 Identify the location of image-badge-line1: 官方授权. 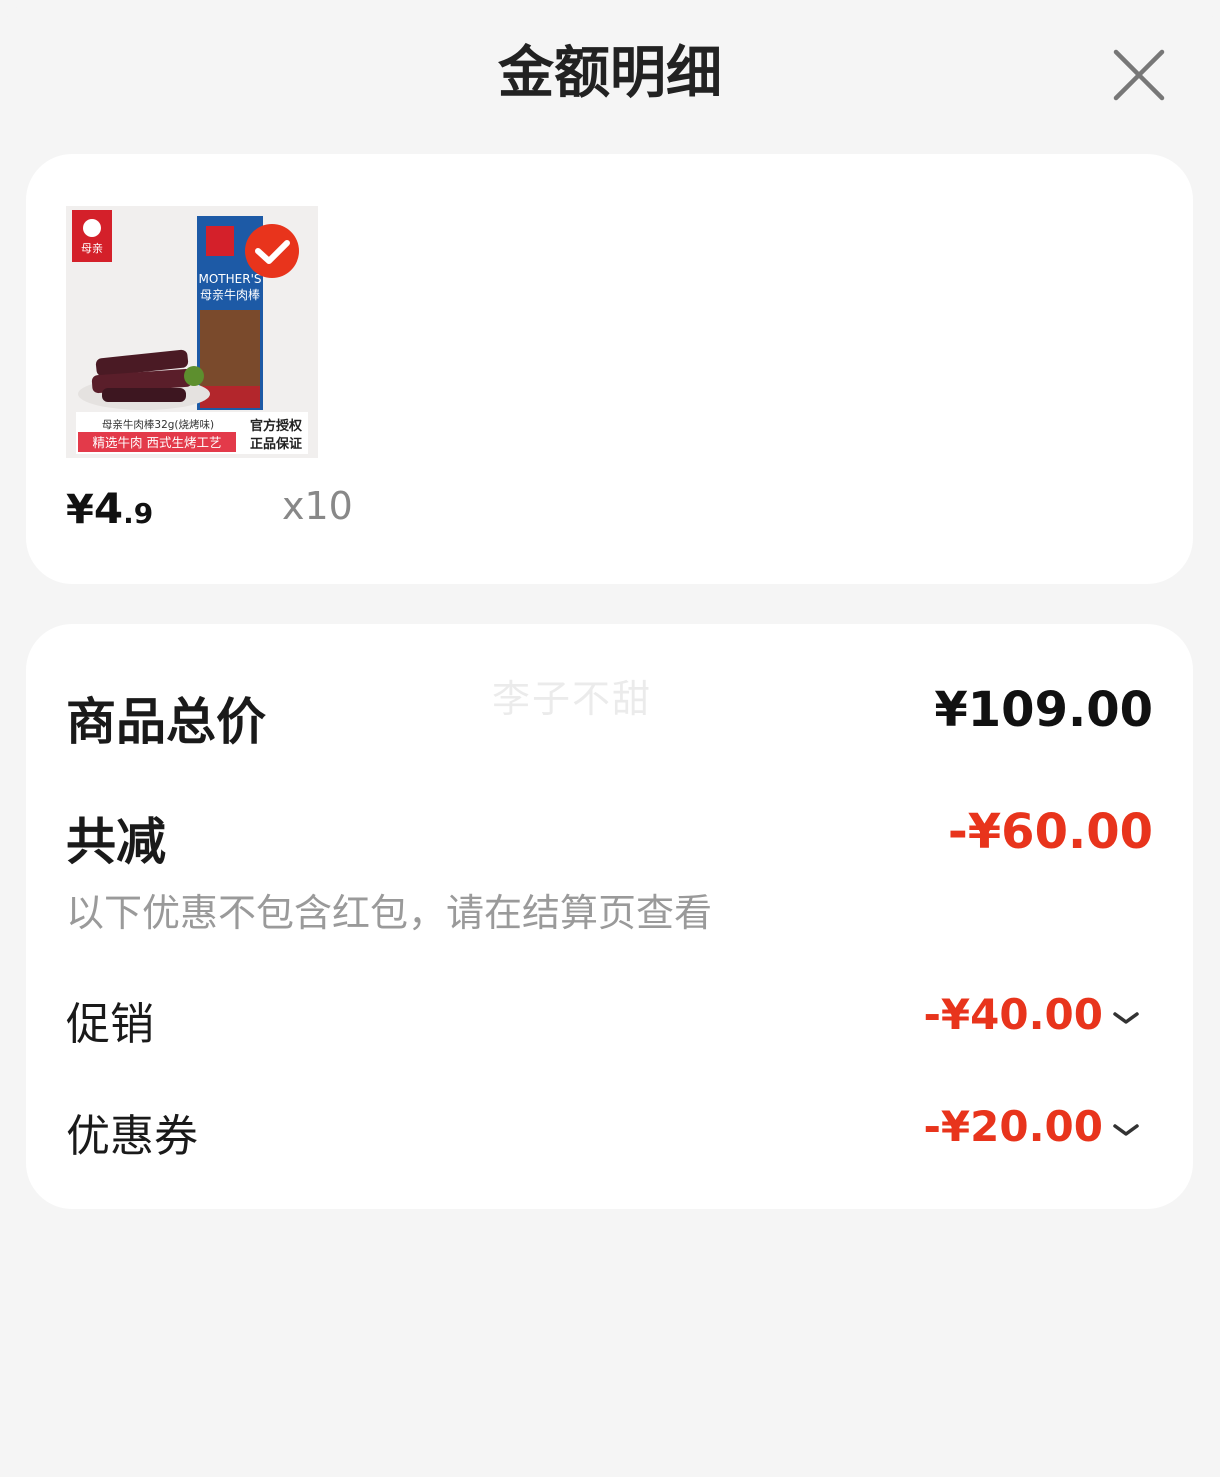
(276, 426).